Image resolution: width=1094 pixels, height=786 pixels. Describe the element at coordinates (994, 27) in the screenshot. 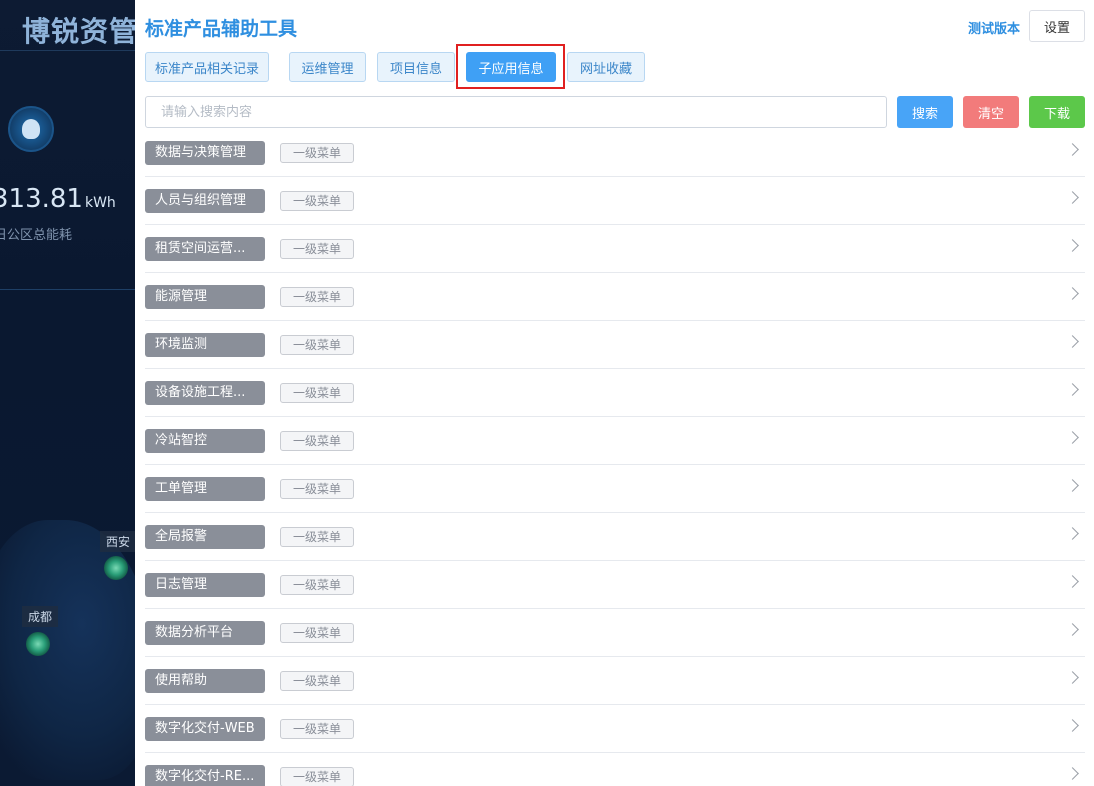

I see `version-link: 测试版本` at that location.